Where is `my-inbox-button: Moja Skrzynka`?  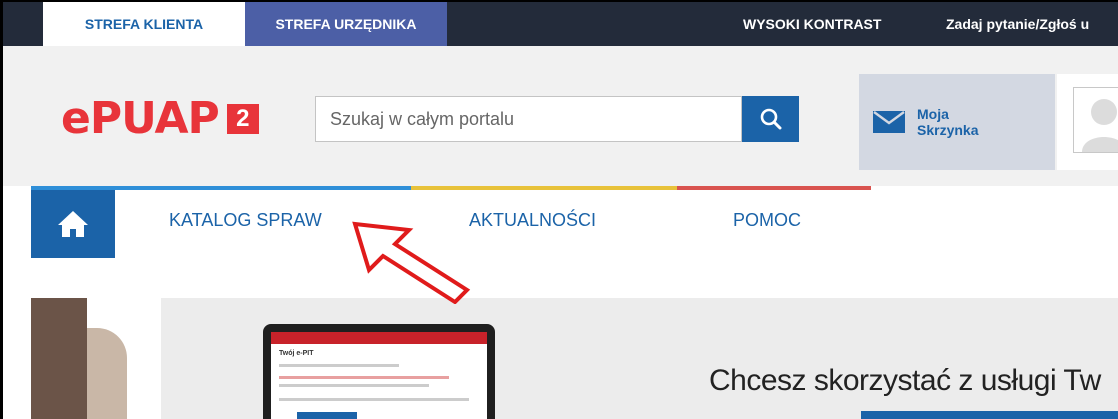
my-inbox-button: Moja Skrzynka is located at coordinates (957, 122).